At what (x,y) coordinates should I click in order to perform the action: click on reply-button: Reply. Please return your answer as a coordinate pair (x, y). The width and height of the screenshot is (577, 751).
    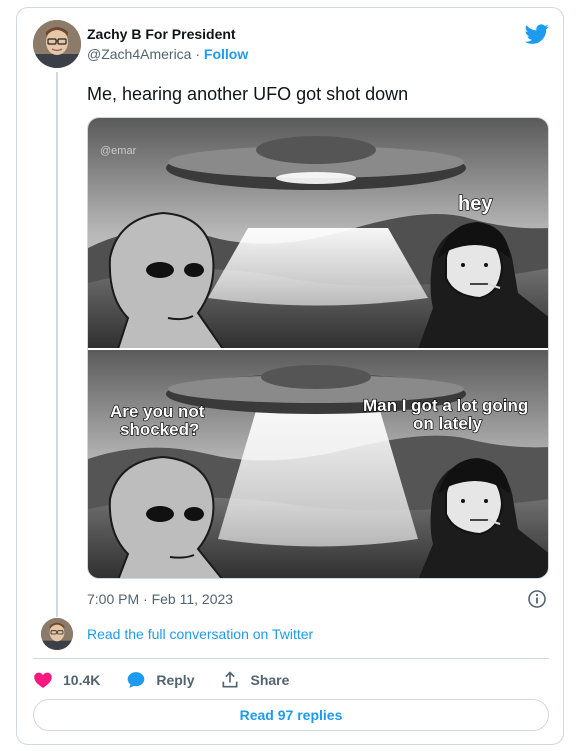
    Looking at the image, I should click on (160, 680).